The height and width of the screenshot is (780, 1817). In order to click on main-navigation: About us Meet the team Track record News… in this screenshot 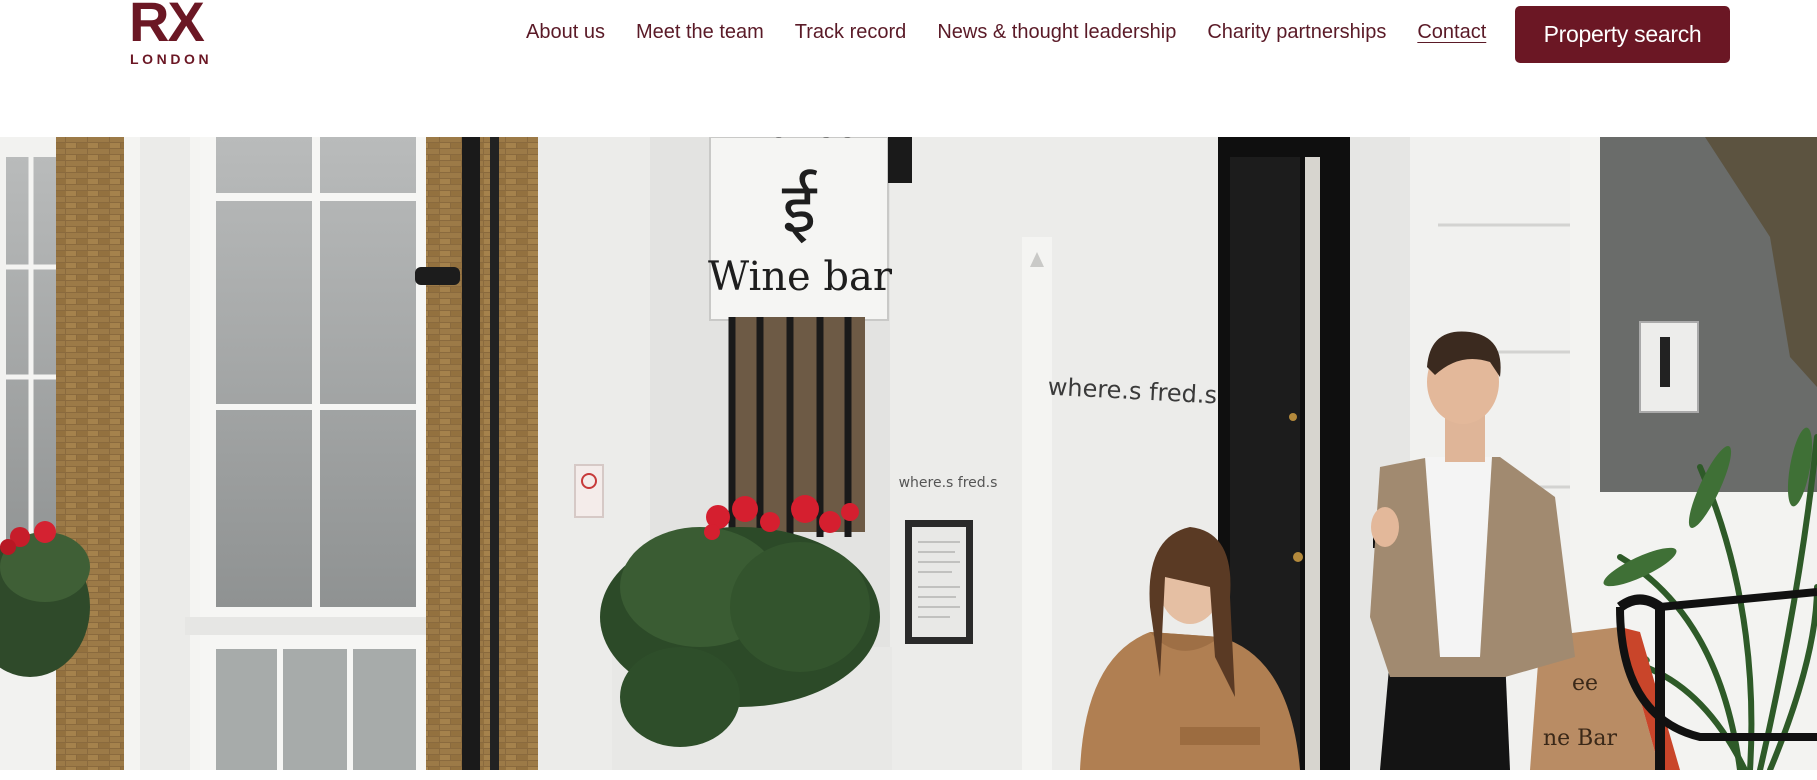, I will do `click(1021, 32)`.